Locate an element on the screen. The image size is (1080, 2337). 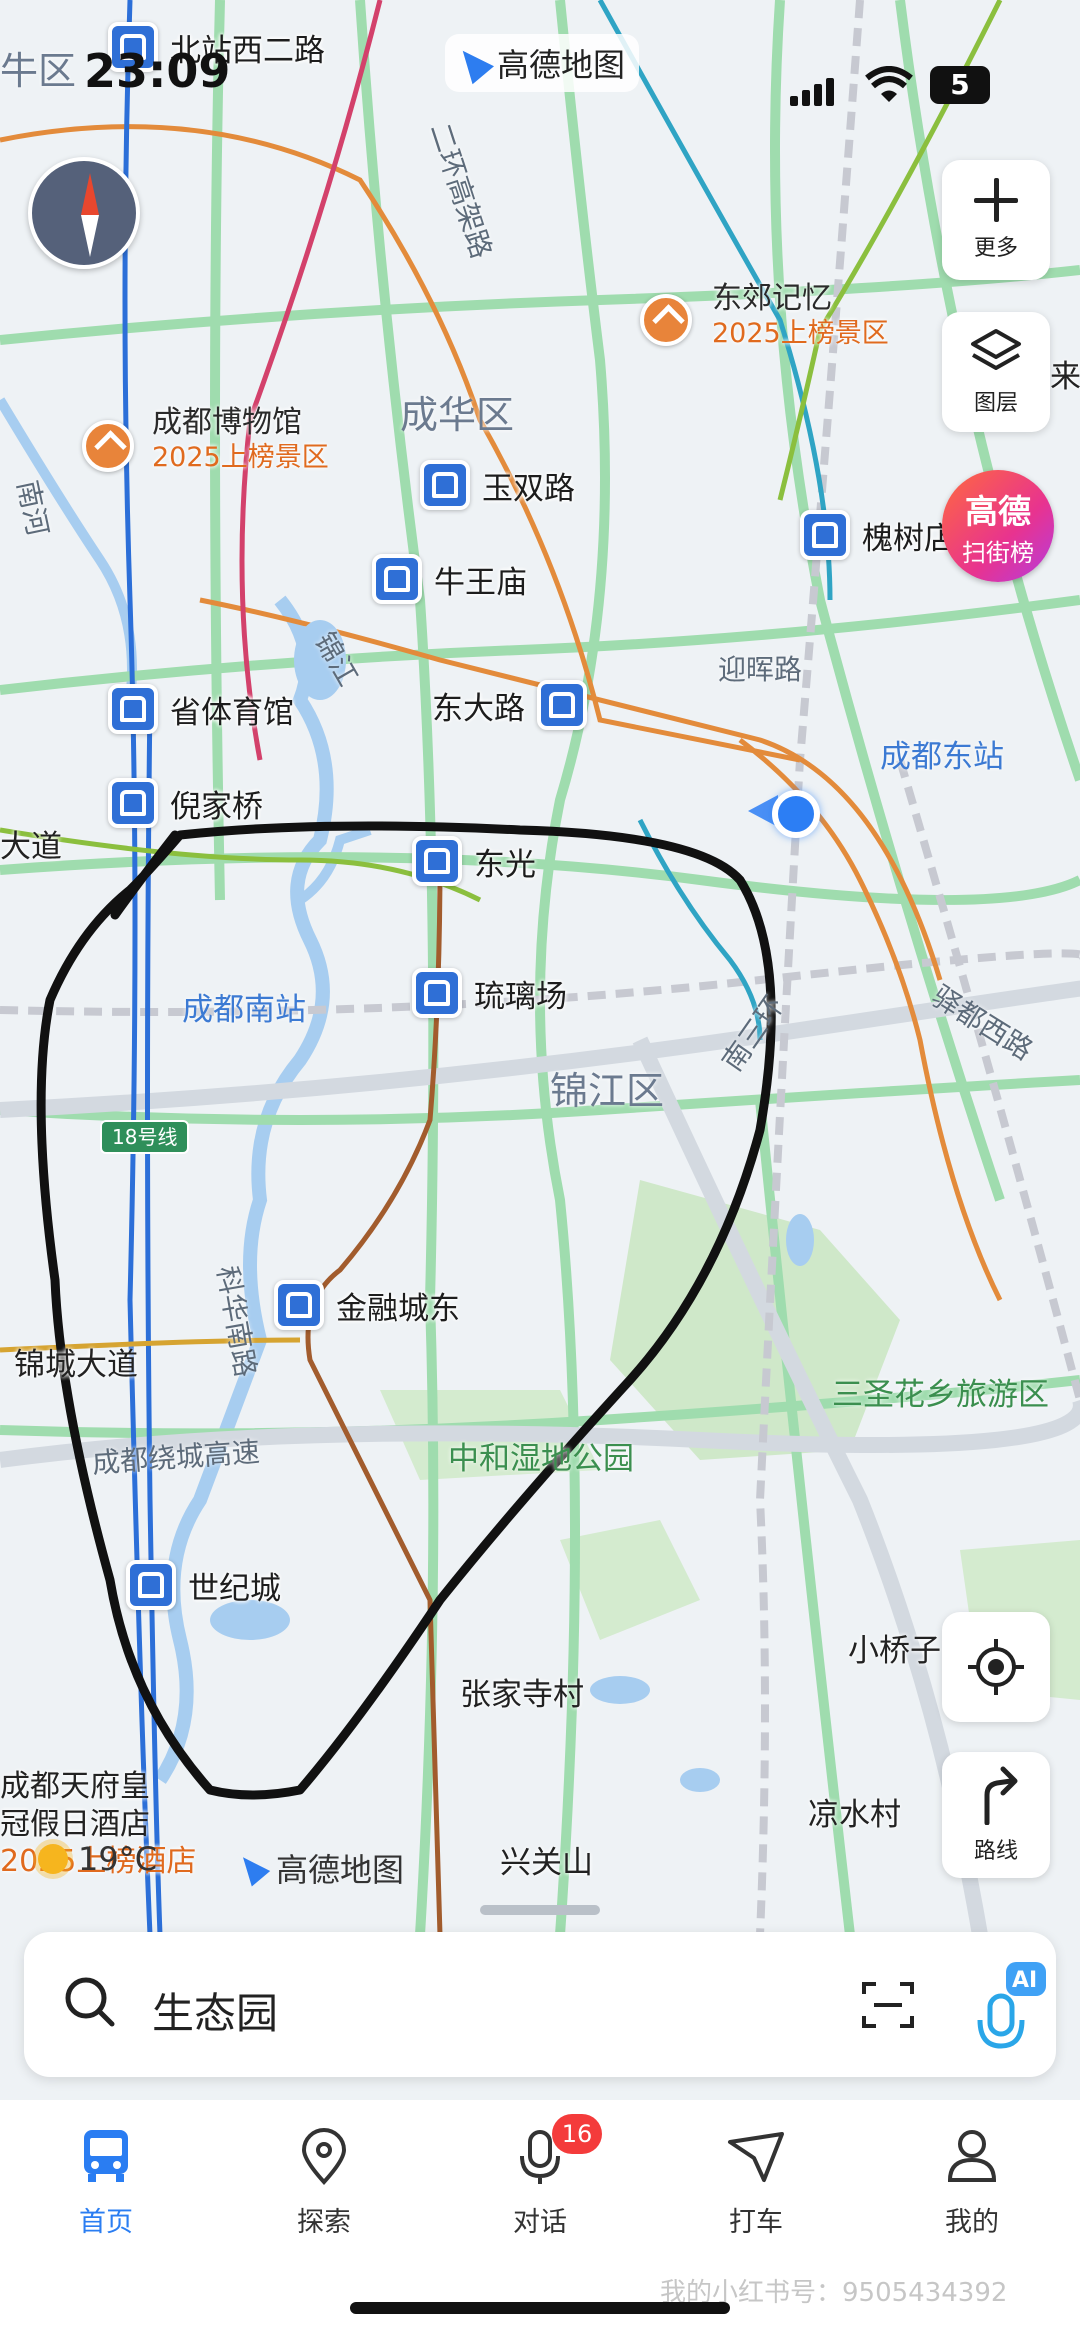
notification-badge: 16 is located at coordinates (577, 2134).